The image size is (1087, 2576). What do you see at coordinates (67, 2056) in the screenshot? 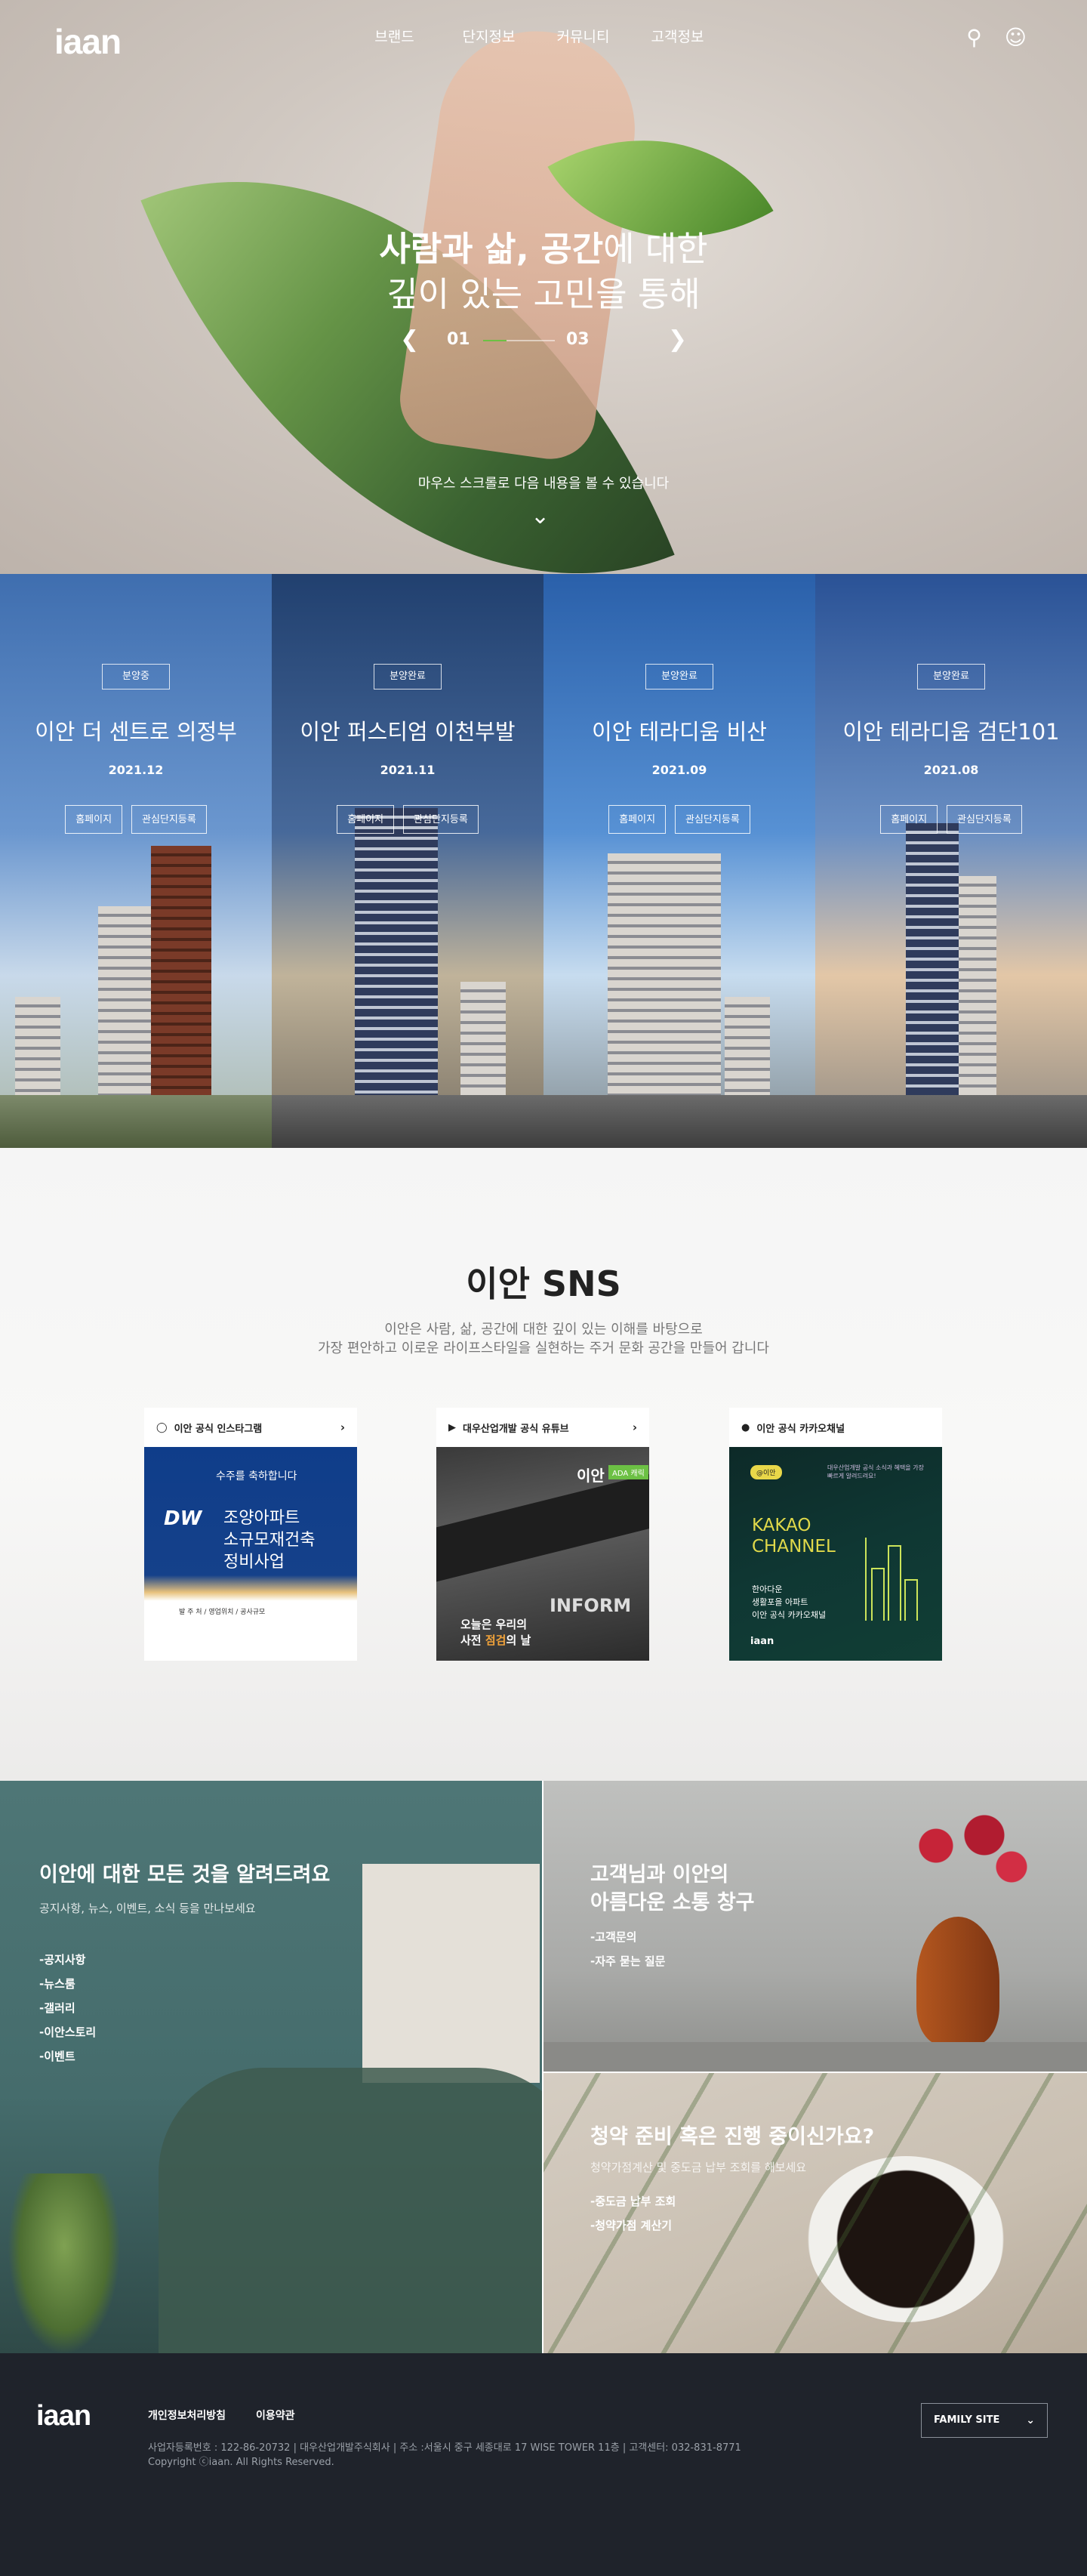
I see `link-event: -이벤트` at bounding box center [67, 2056].